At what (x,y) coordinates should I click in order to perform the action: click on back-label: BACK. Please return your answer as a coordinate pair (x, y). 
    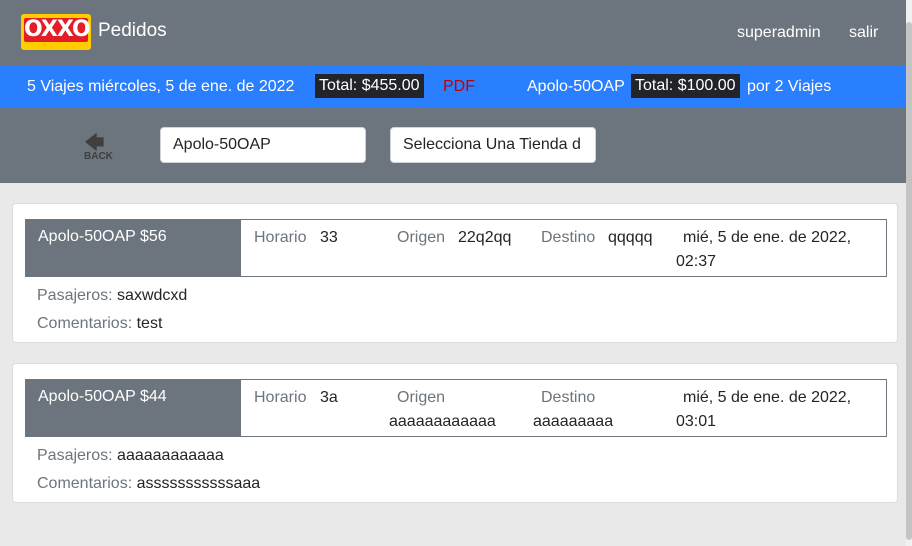
    Looking at the image, I should click on (98, 156).